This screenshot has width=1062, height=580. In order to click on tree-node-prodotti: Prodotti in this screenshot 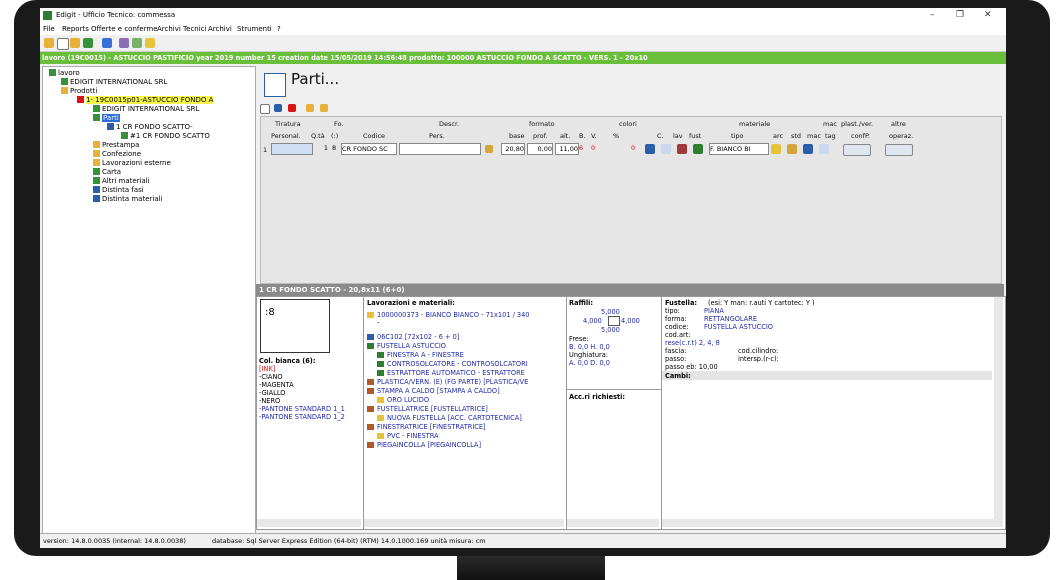, I will do `click(79, 91)`.